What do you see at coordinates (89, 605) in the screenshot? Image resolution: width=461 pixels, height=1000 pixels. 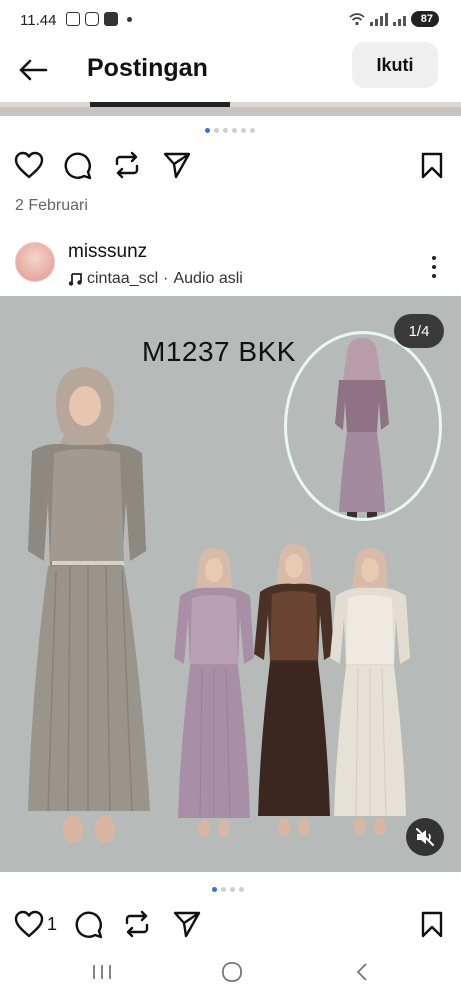 I see `model-grey-dress` at bounding box center [89, 605].